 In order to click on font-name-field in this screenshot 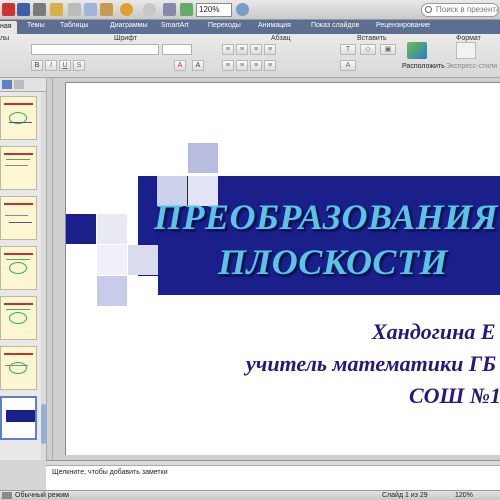, I will do `click(95, 49)`.